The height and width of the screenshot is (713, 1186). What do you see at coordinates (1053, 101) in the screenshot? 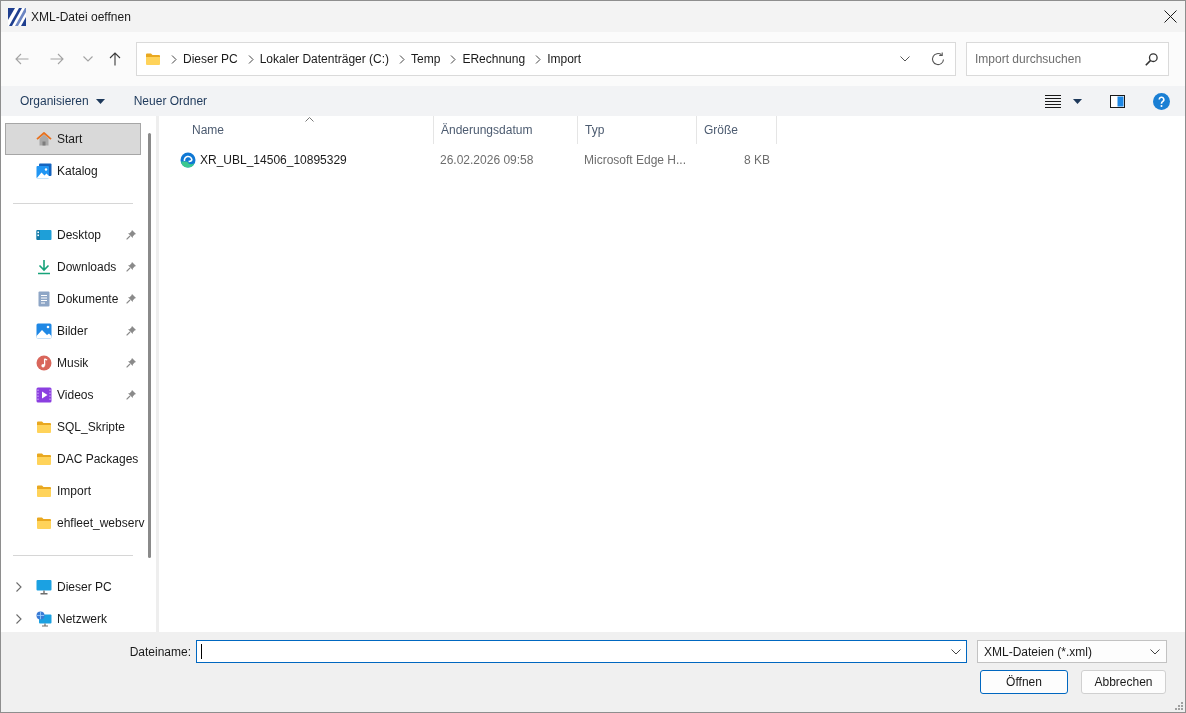
I see `details-view-icon` at bounding box center [1053, 101].